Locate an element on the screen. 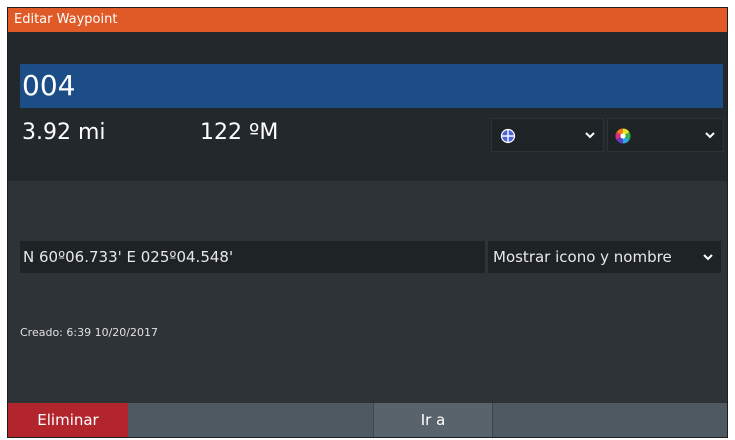  display-option-label: Mostrar icono y nombre is located at coordinates (582, 257).